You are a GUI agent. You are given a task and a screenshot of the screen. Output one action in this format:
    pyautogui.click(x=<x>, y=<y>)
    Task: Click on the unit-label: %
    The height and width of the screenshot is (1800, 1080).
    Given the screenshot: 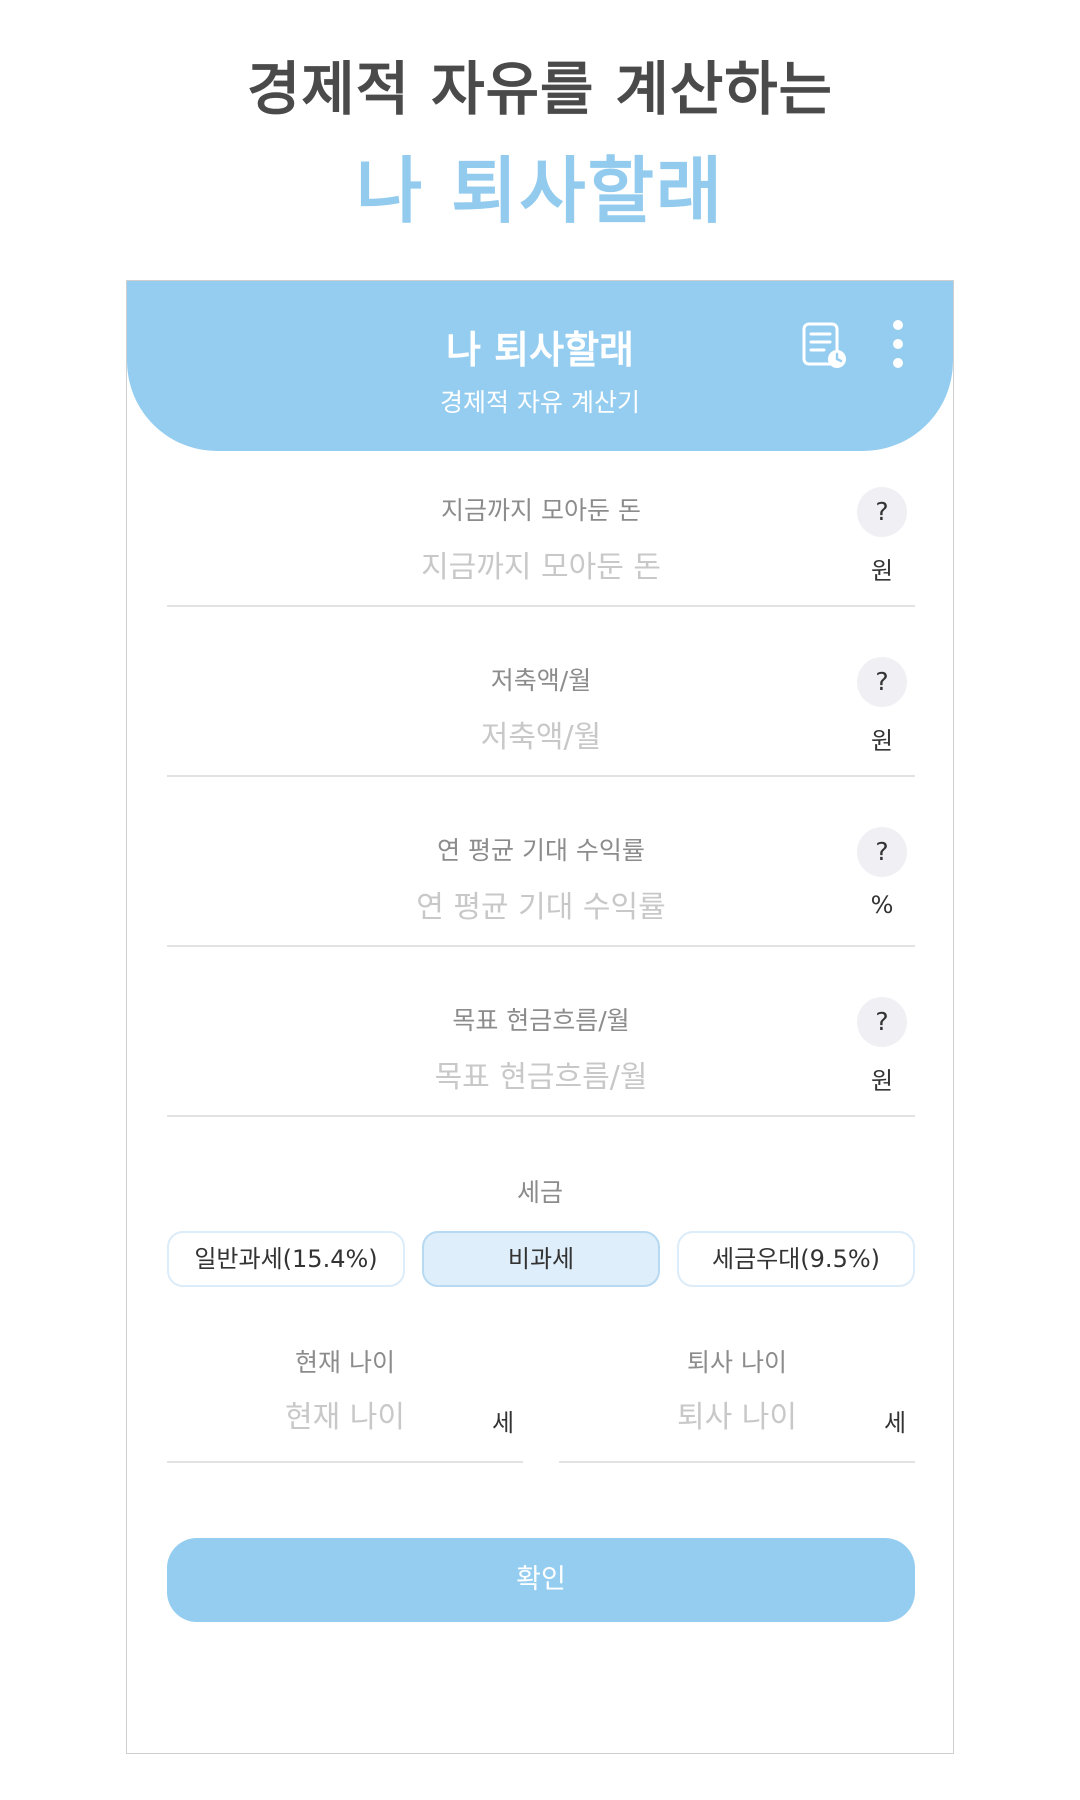 What is the action you would take?
    pyautogui.click(x=882, y=905)
    